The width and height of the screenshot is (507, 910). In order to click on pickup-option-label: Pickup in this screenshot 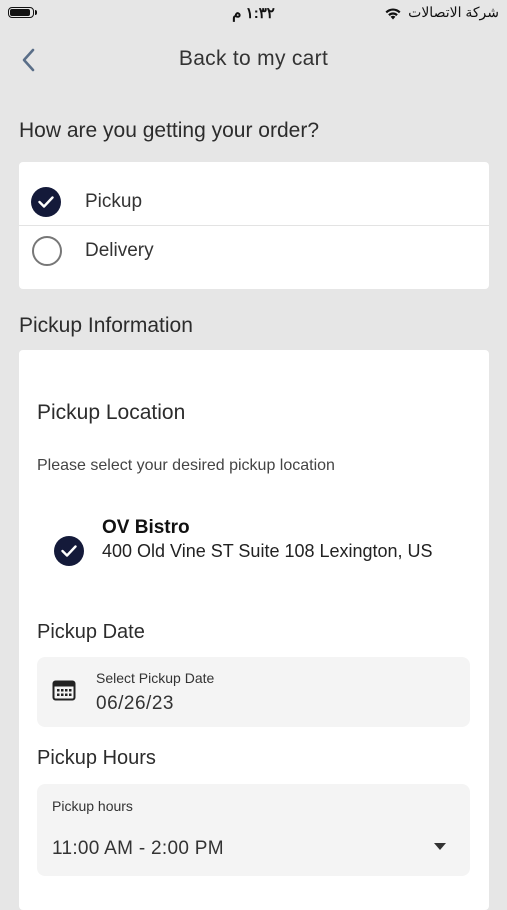, I will do `click(114, 201)`.